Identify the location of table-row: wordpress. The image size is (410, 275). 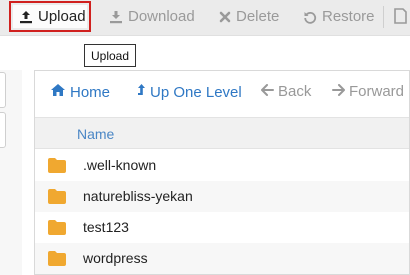
(222, 258).